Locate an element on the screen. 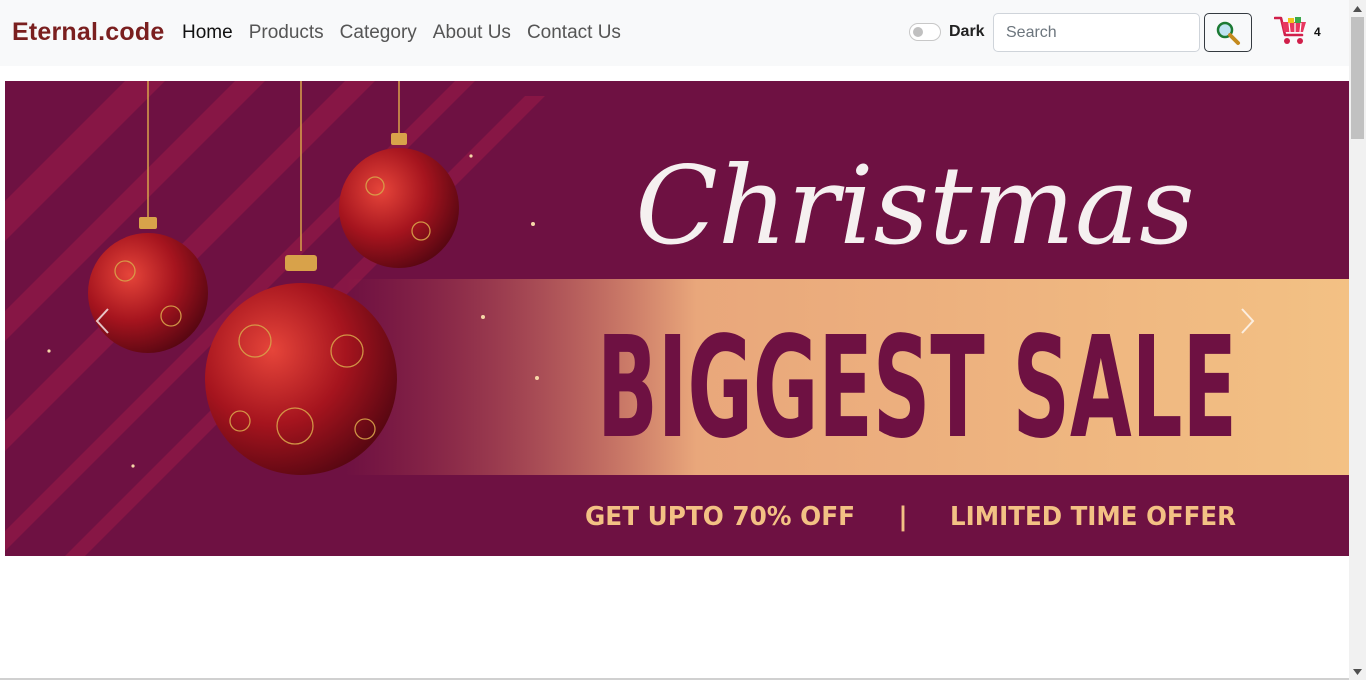 The height and width of the screenshot is (680, 1366). scrollbar-thumb is located at coordinates (1357, 78).